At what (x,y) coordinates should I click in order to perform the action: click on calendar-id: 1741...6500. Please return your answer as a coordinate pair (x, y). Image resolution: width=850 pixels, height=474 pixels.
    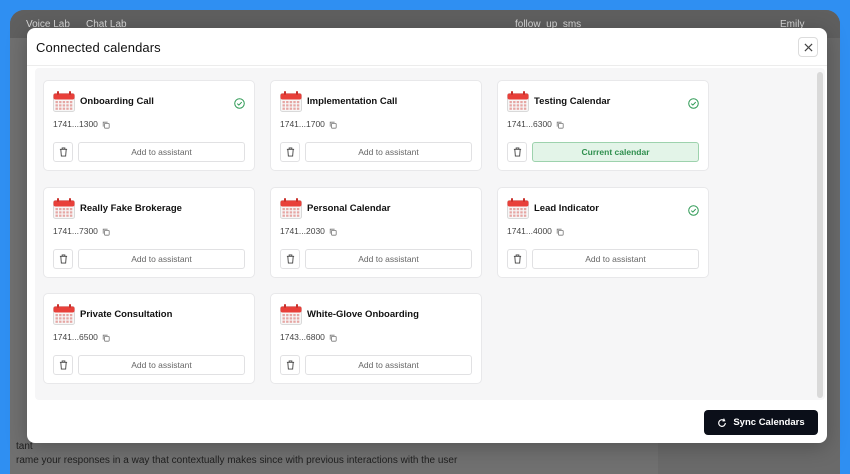
    Looking at the image, I should click on (81, 337).